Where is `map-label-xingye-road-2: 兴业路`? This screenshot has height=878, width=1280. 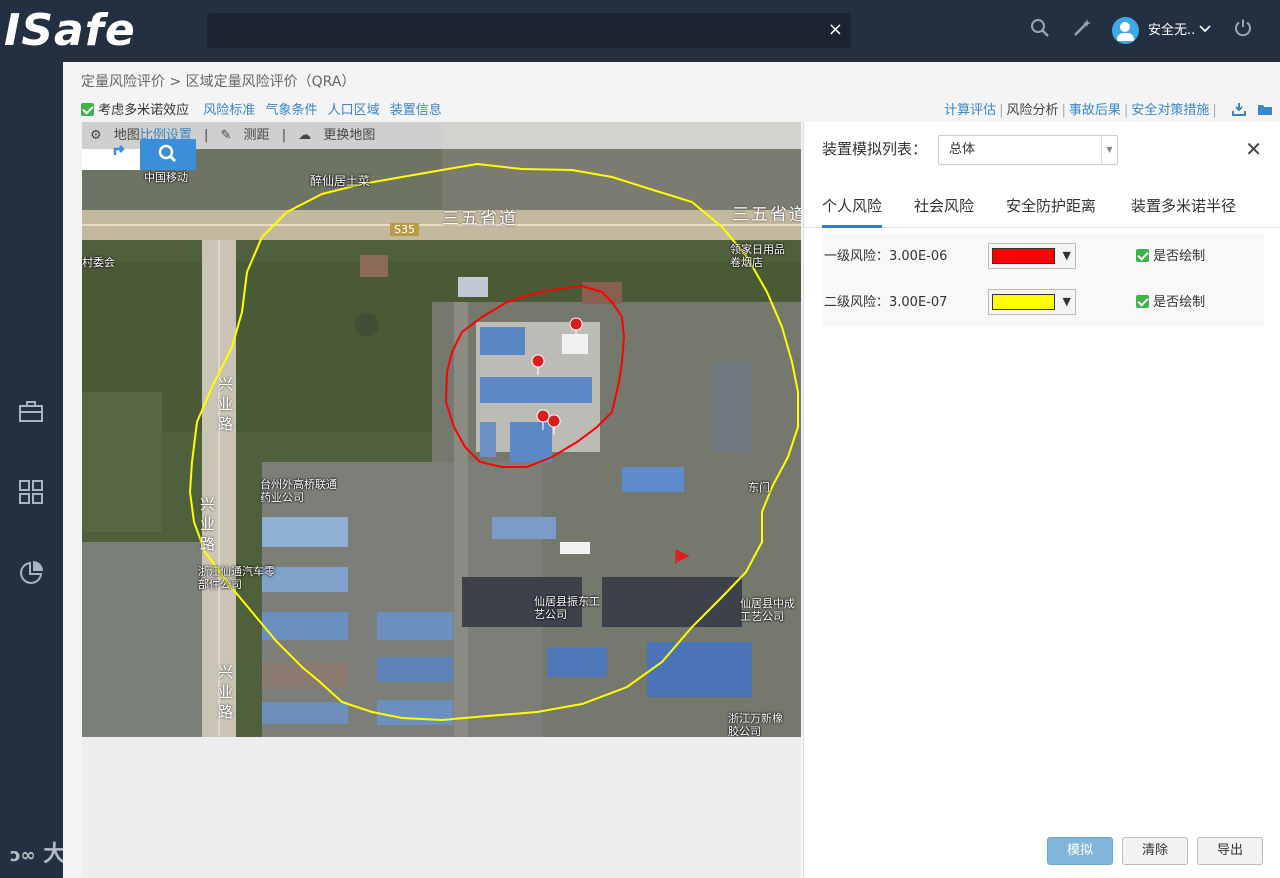 map-label-xingye-road-2: 兴业路 is located at coordinates (209, 524).